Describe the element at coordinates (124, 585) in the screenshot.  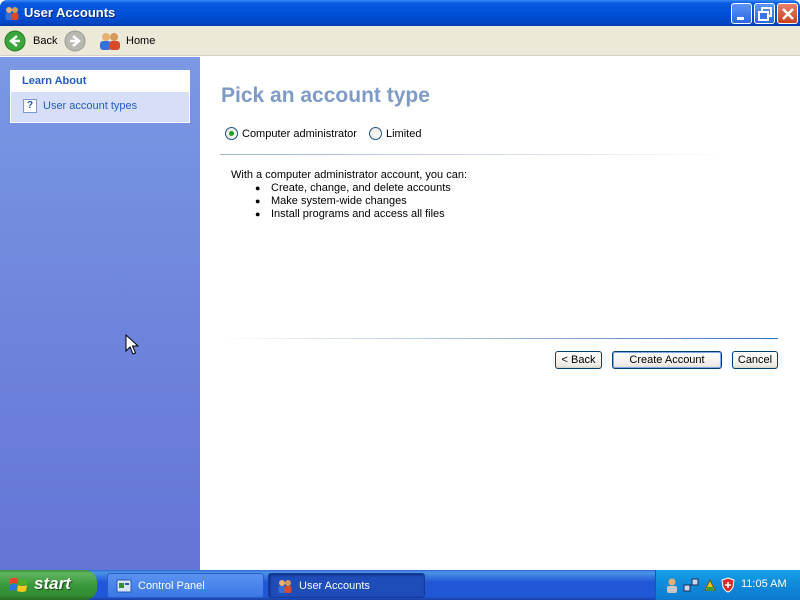
I see `control-panel-icon` at that location.